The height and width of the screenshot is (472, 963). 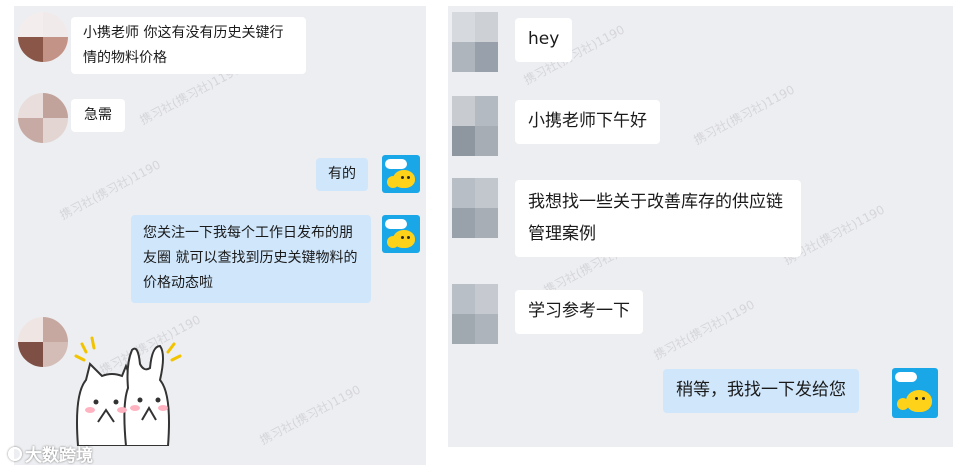 I want to click on message-text: 小携老师 你这有没有历史关键行情的物料价格, so click(x=183, y=45).